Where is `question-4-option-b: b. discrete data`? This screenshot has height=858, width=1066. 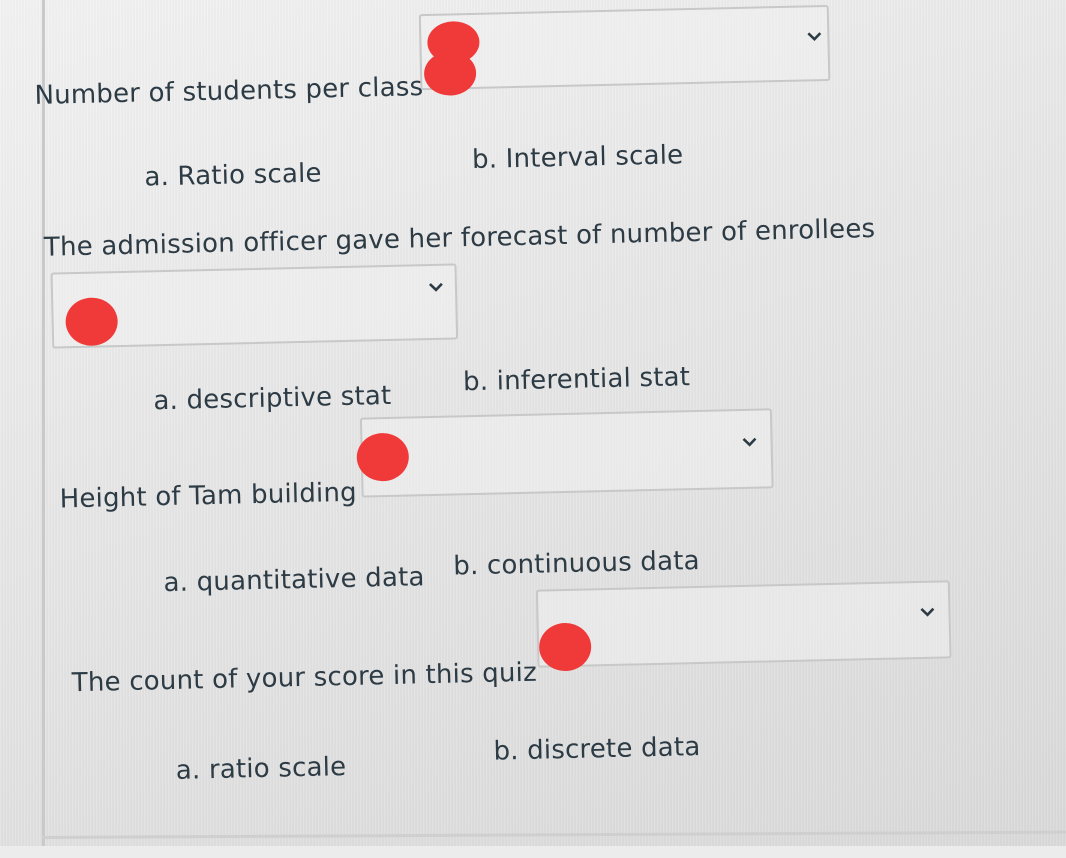
question-4-option-b: b. discrete data is located at coordinates (597, 749).